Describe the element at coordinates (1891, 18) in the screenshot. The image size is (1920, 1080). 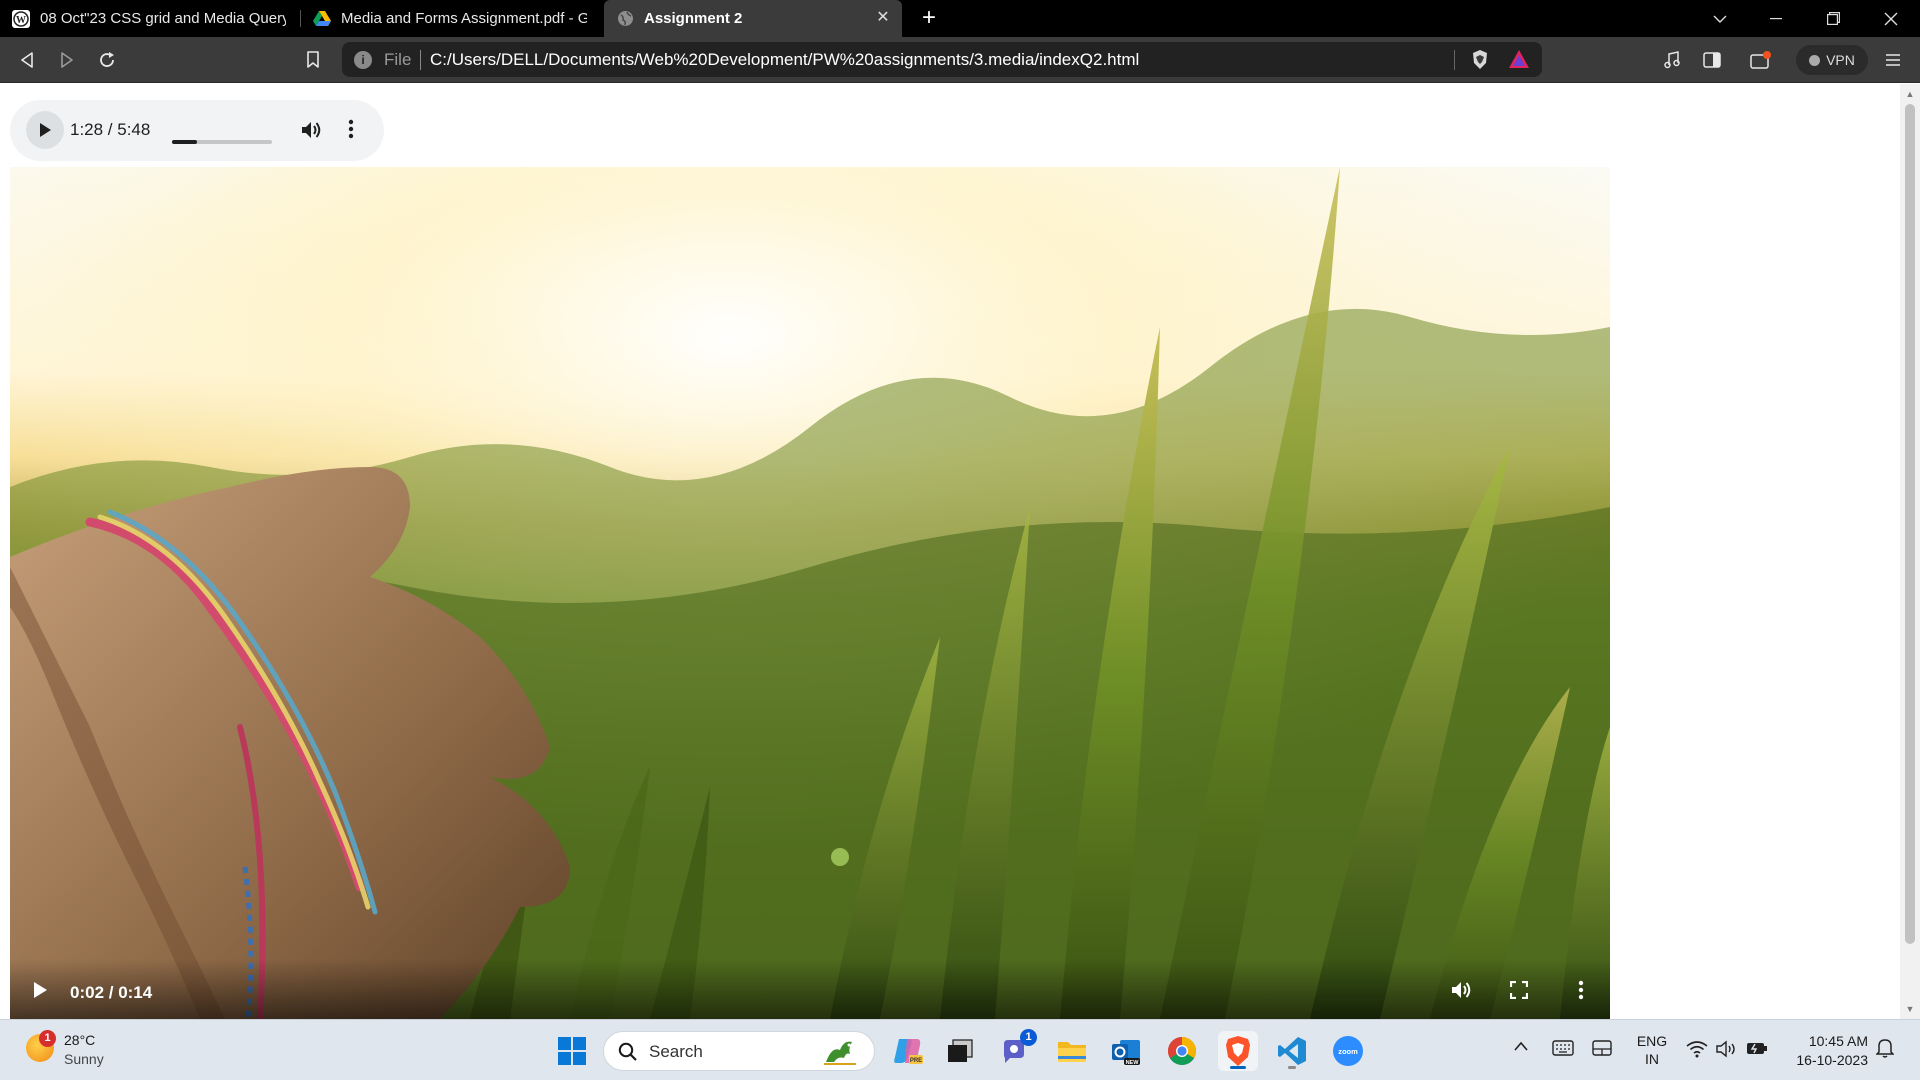
I see `close-window-button` at that location.